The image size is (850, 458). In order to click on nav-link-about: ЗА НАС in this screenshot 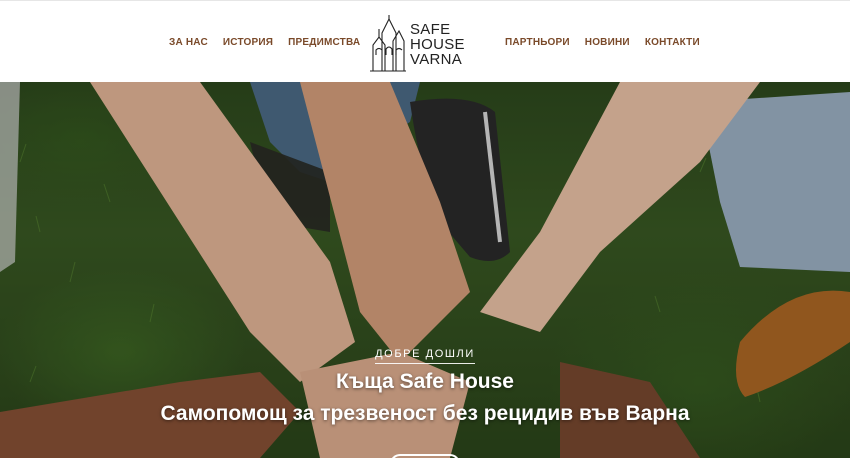, I will do `click(188, 42)`.